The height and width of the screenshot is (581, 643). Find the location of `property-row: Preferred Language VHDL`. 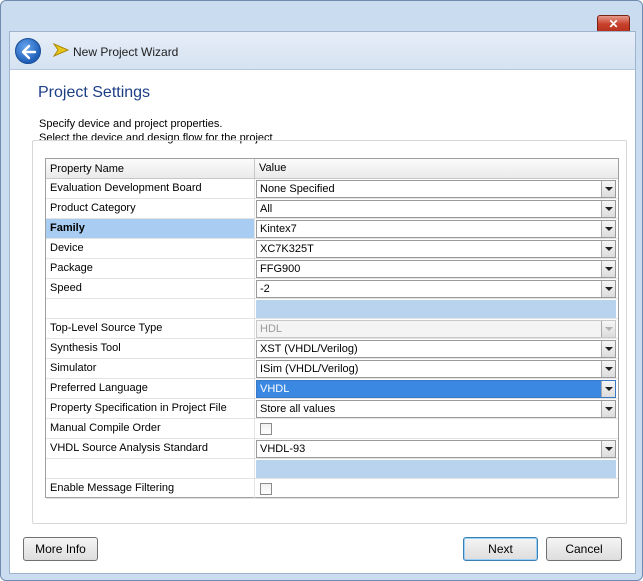

property-row: Preferred Language VHDL is located at coordinates (332, 389).